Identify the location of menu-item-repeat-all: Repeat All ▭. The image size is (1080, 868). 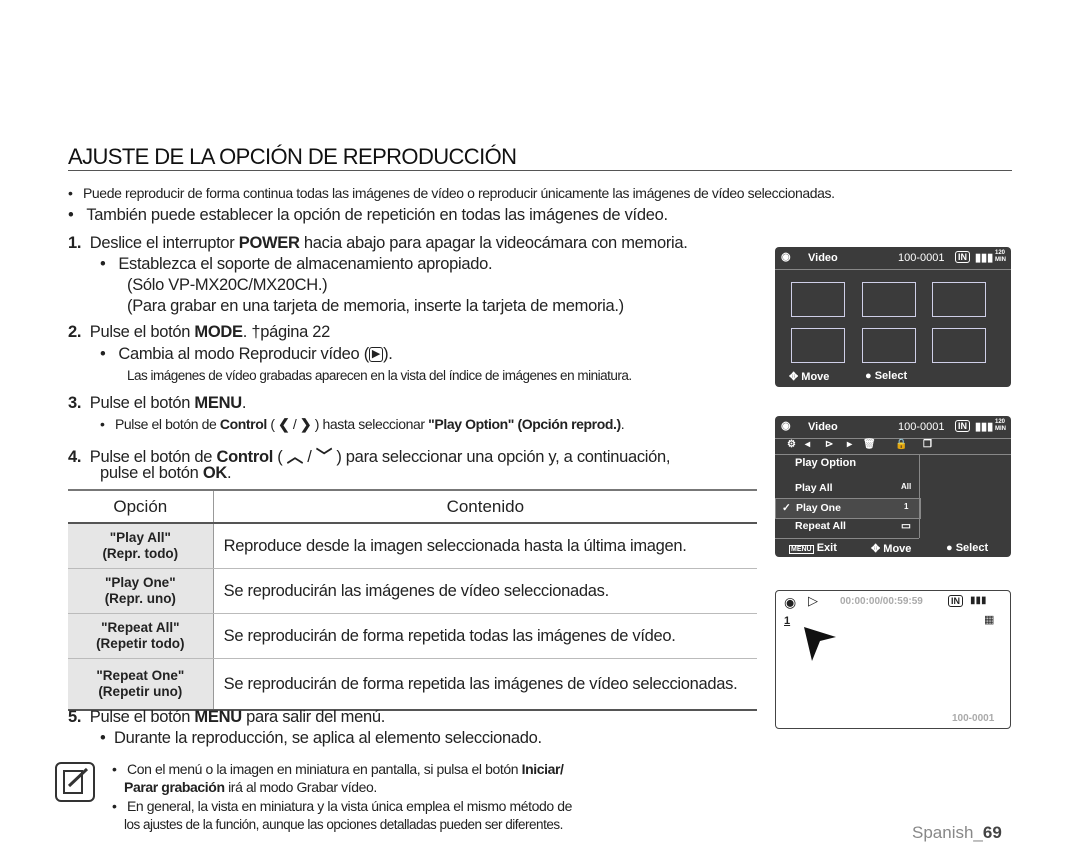
(847, 526).